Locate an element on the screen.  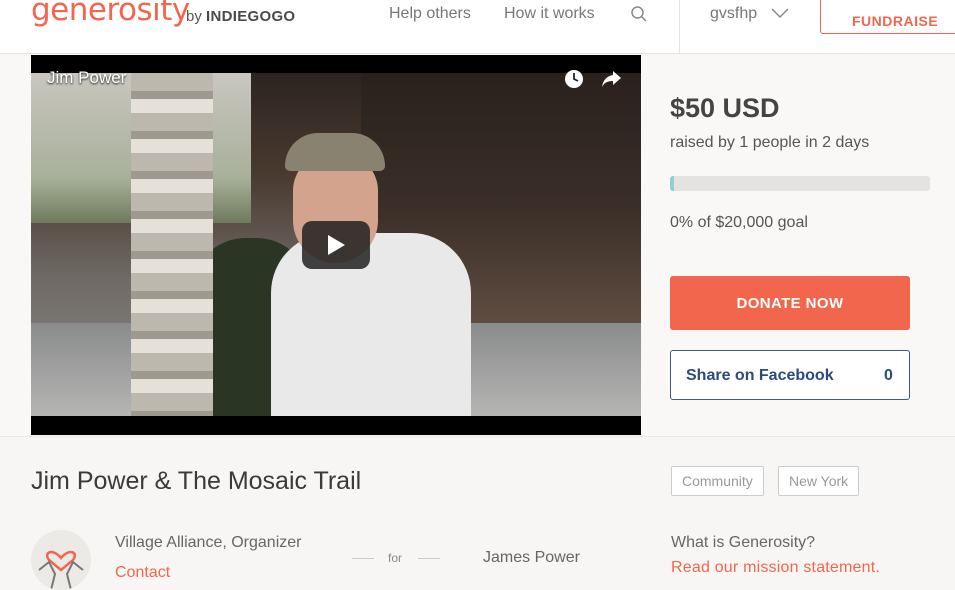
goal-text: 0% of $20,000 goal is located at coordinates (739, 222).